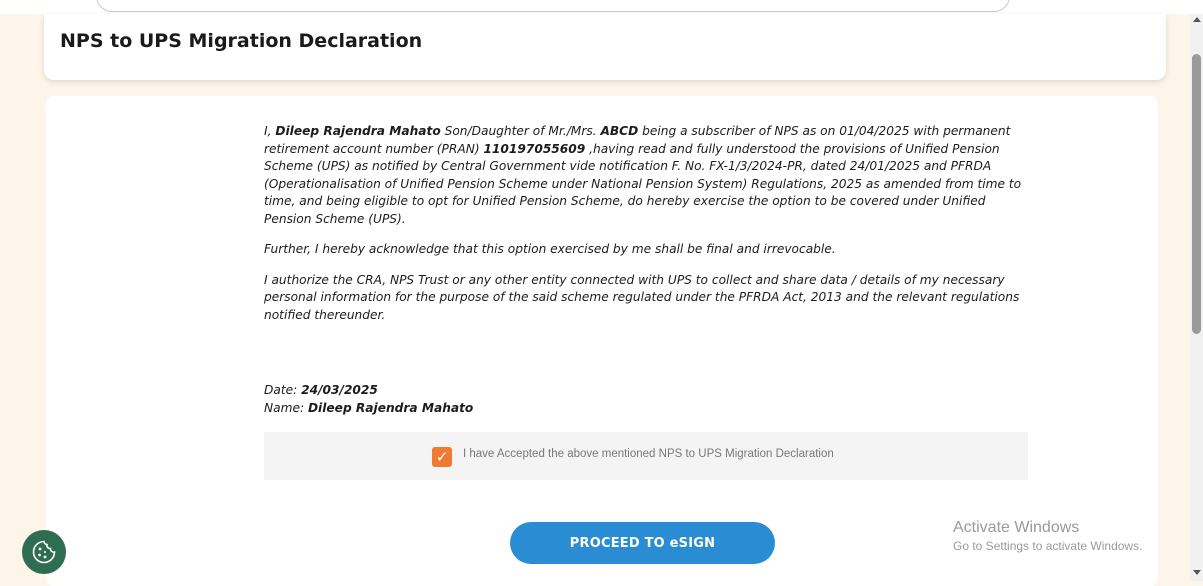 Image resolution: width=1203 pixels, height=586 pixels. What do you see at coordinates (286, 407) in the screenshot?
I see `name-label: Name:` at bounding box center [286, 407].